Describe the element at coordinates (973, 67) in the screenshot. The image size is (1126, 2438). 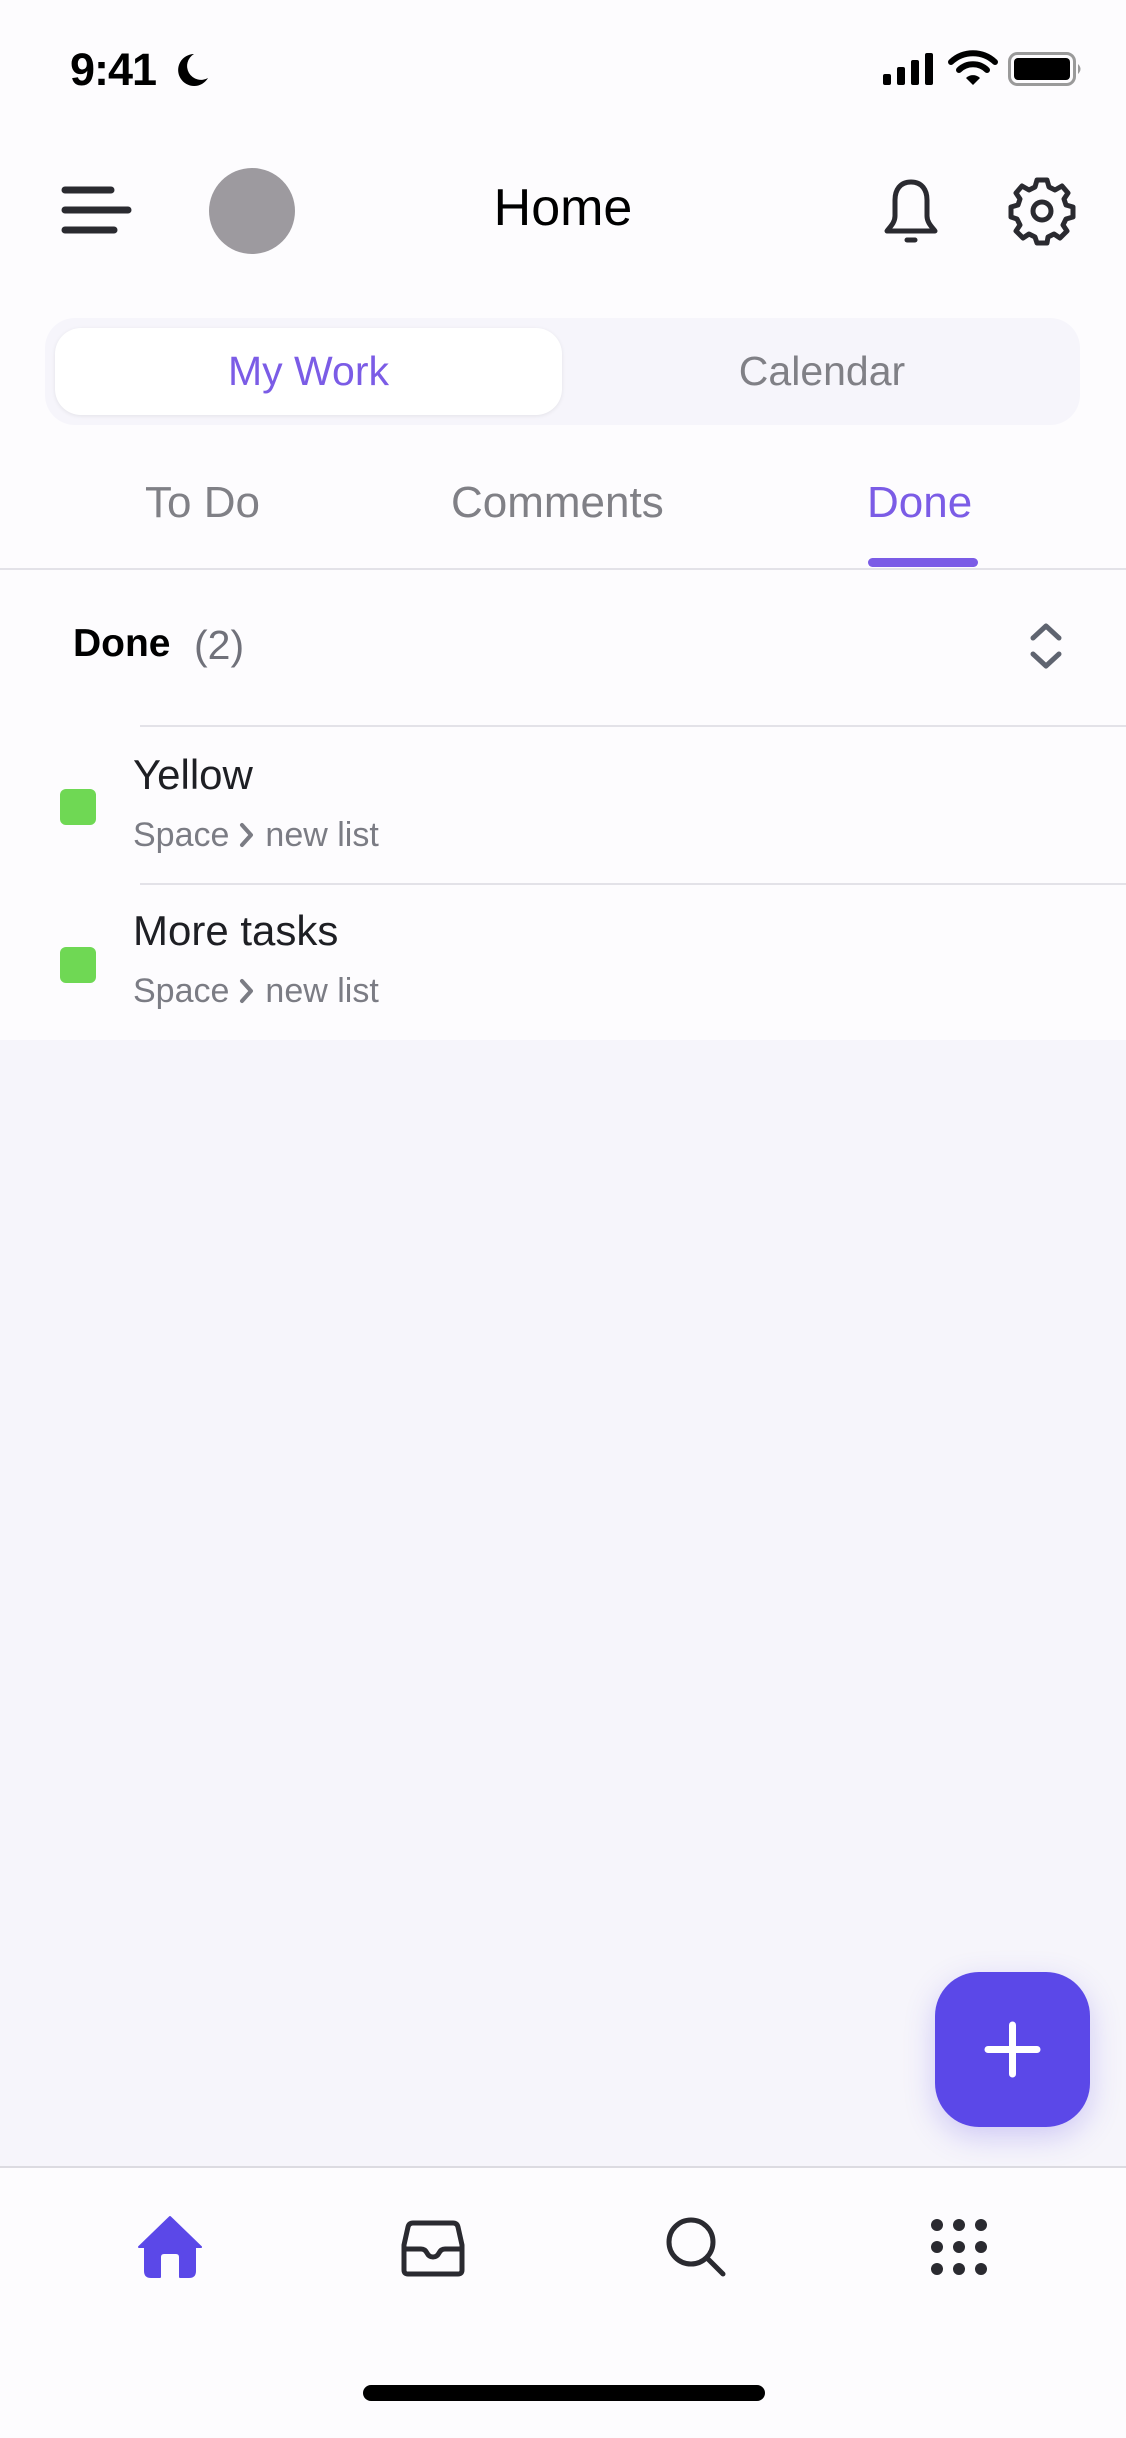
I see `wifi-icon` at that location.